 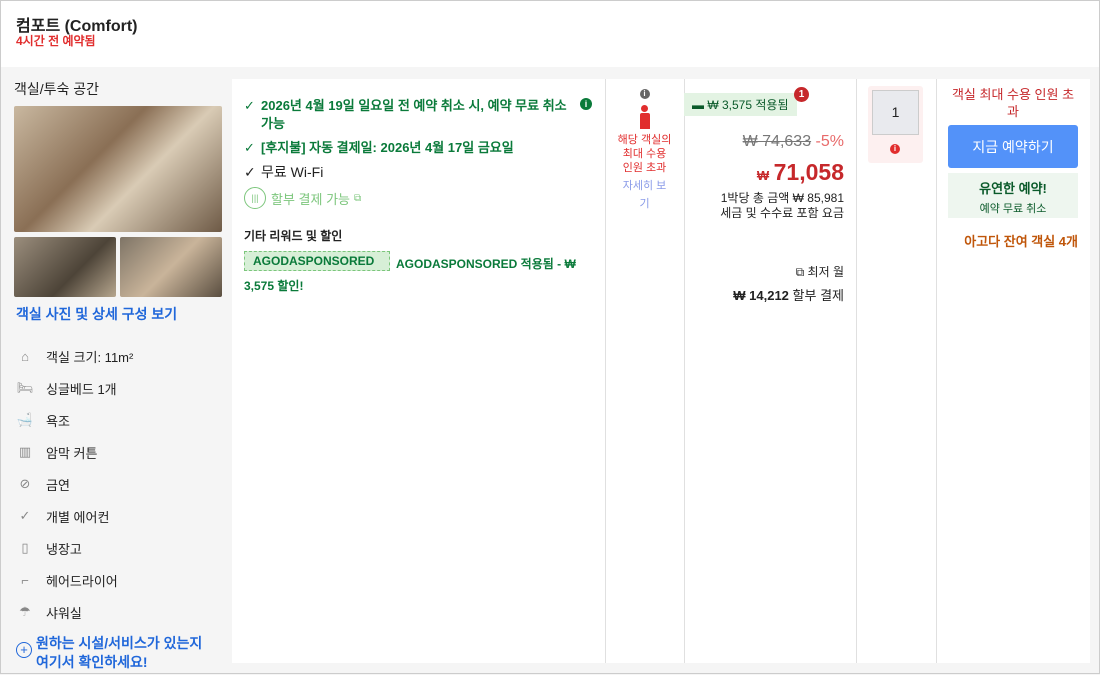 I want to click on recent-booking-notice: 4시간 전 예약됨, so click(x=56, y=41).